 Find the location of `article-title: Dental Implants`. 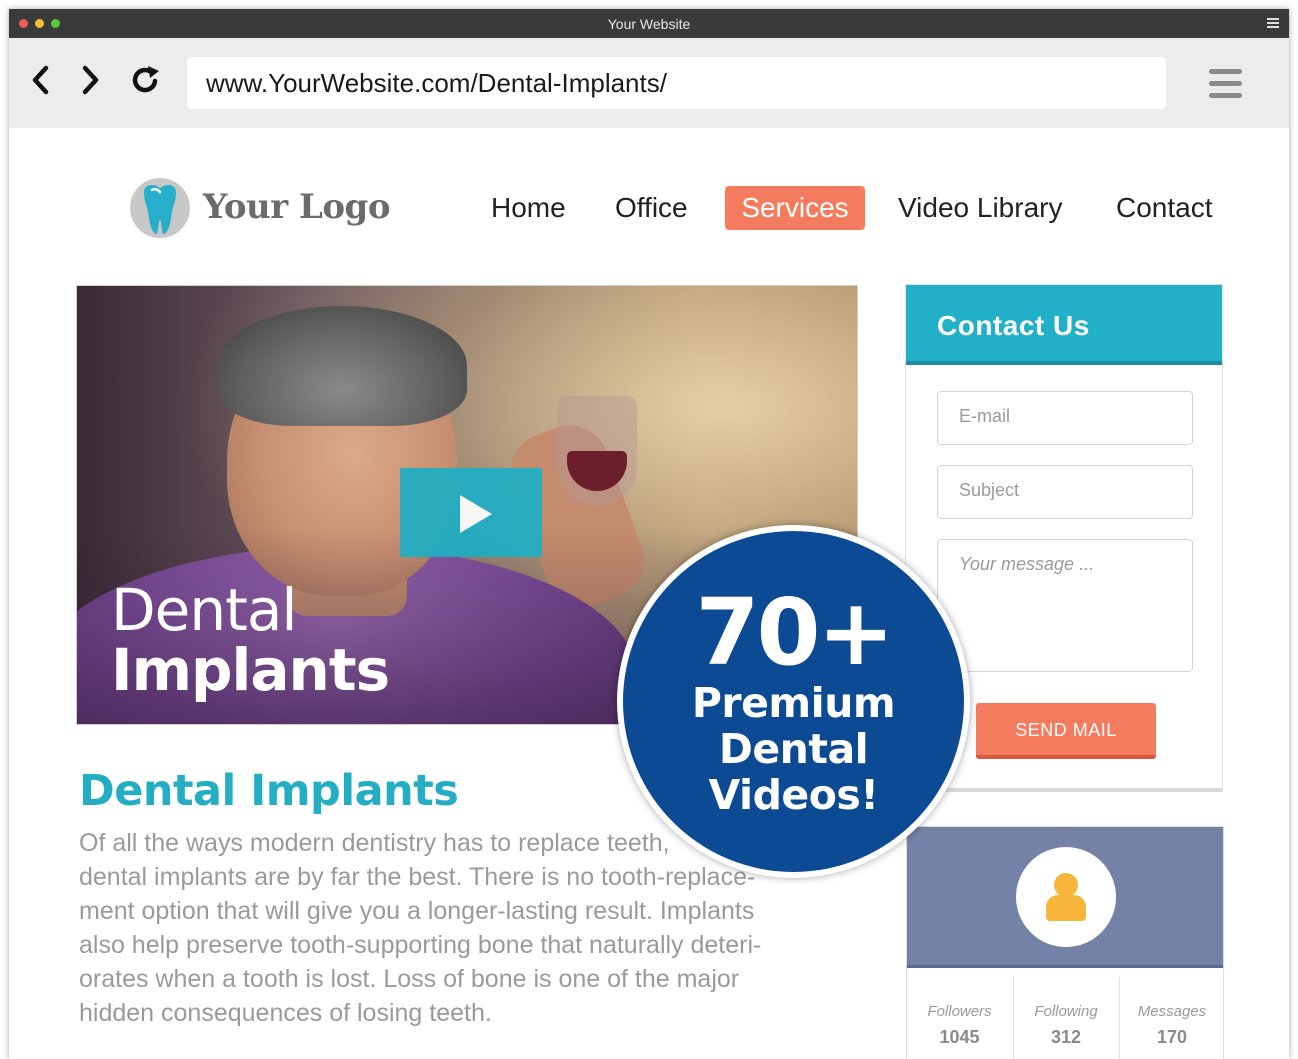

article-title: Dental Implants is located at coordinates (269, 791).